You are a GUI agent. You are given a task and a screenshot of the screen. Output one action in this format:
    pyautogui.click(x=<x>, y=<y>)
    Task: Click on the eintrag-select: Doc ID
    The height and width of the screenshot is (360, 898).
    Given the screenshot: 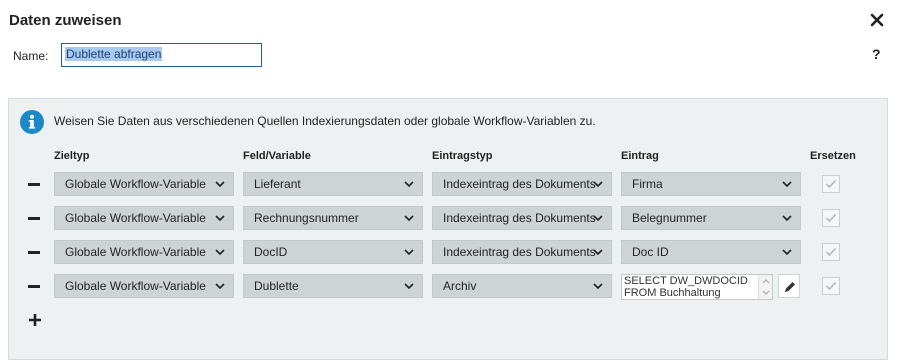 What is the action you would take?
    pyautogui.click(x=711, y=252)
    